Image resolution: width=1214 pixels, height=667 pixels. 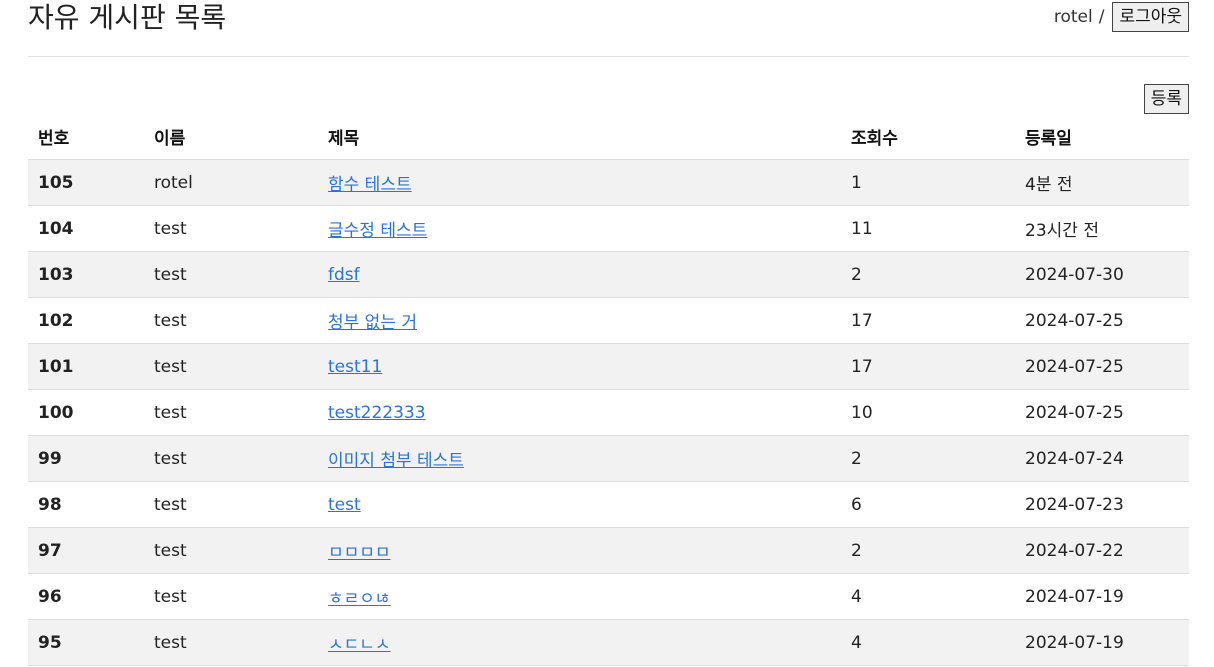 What do you see at coordinates (1102, 137) in the screenshot?
I see `column-header-date: 등록일` at bounding box center [1102, 137].